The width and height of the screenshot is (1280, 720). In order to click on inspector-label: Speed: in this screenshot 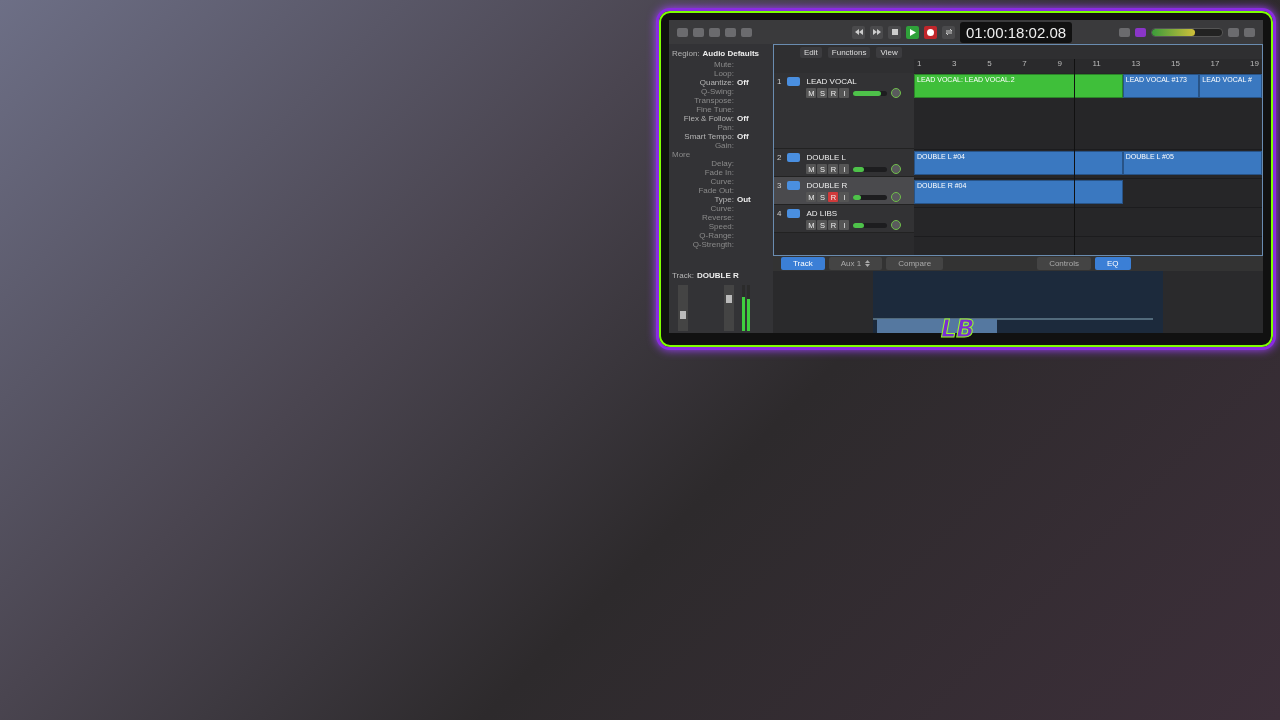, I will do `click(720, 226)`.